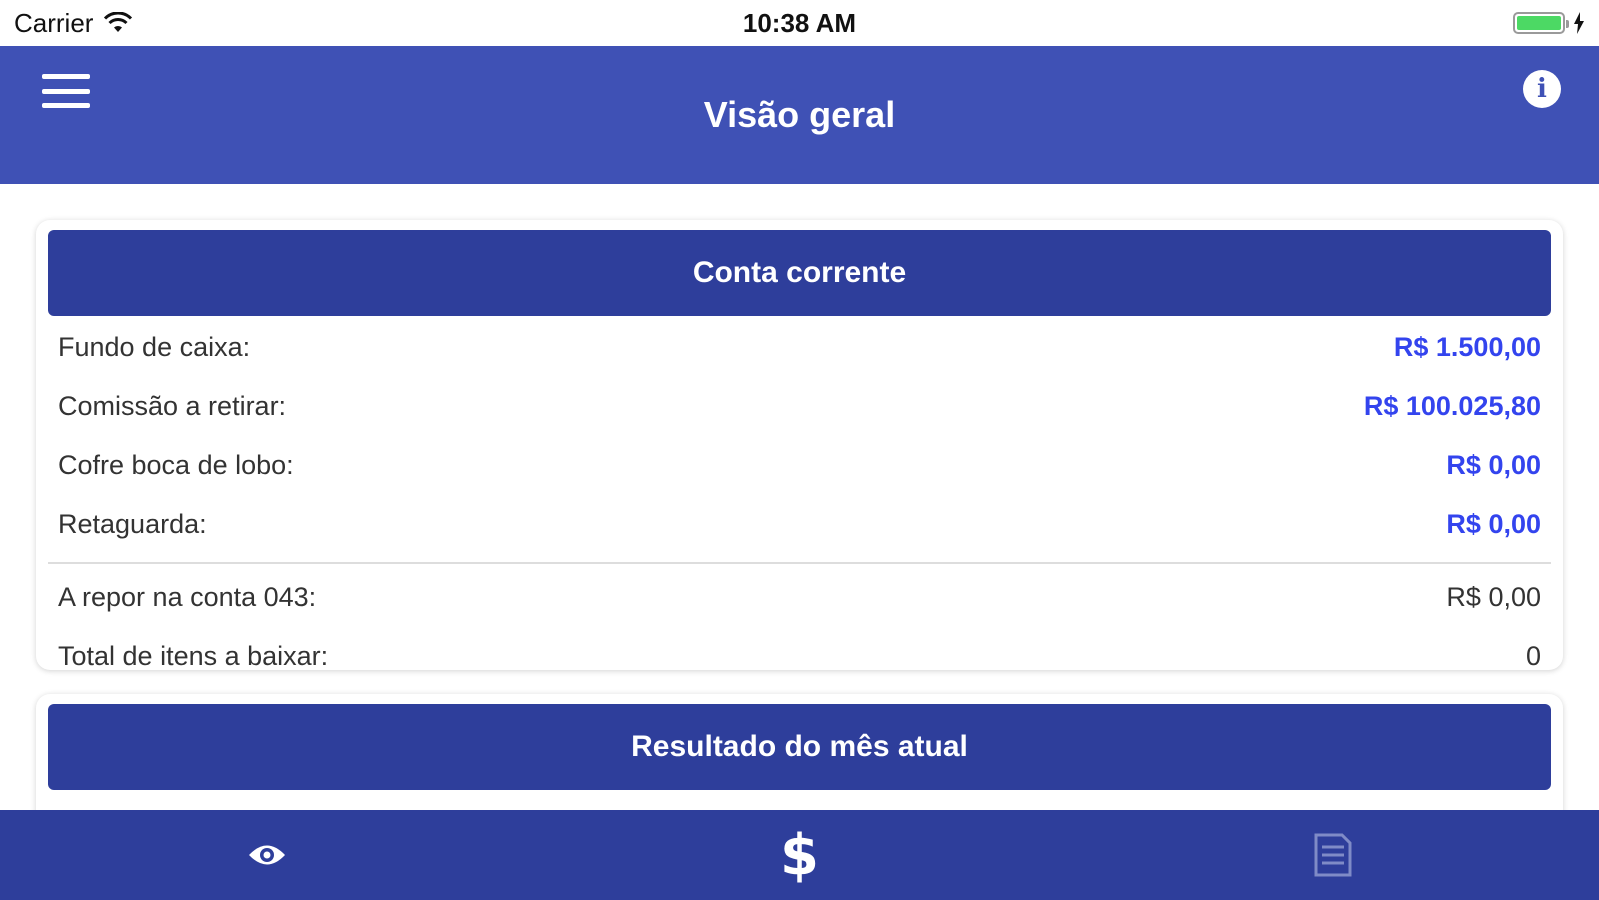 This screenshot has width=1599, height=900. I want to click on row-value: 0, so click(1533, 656).